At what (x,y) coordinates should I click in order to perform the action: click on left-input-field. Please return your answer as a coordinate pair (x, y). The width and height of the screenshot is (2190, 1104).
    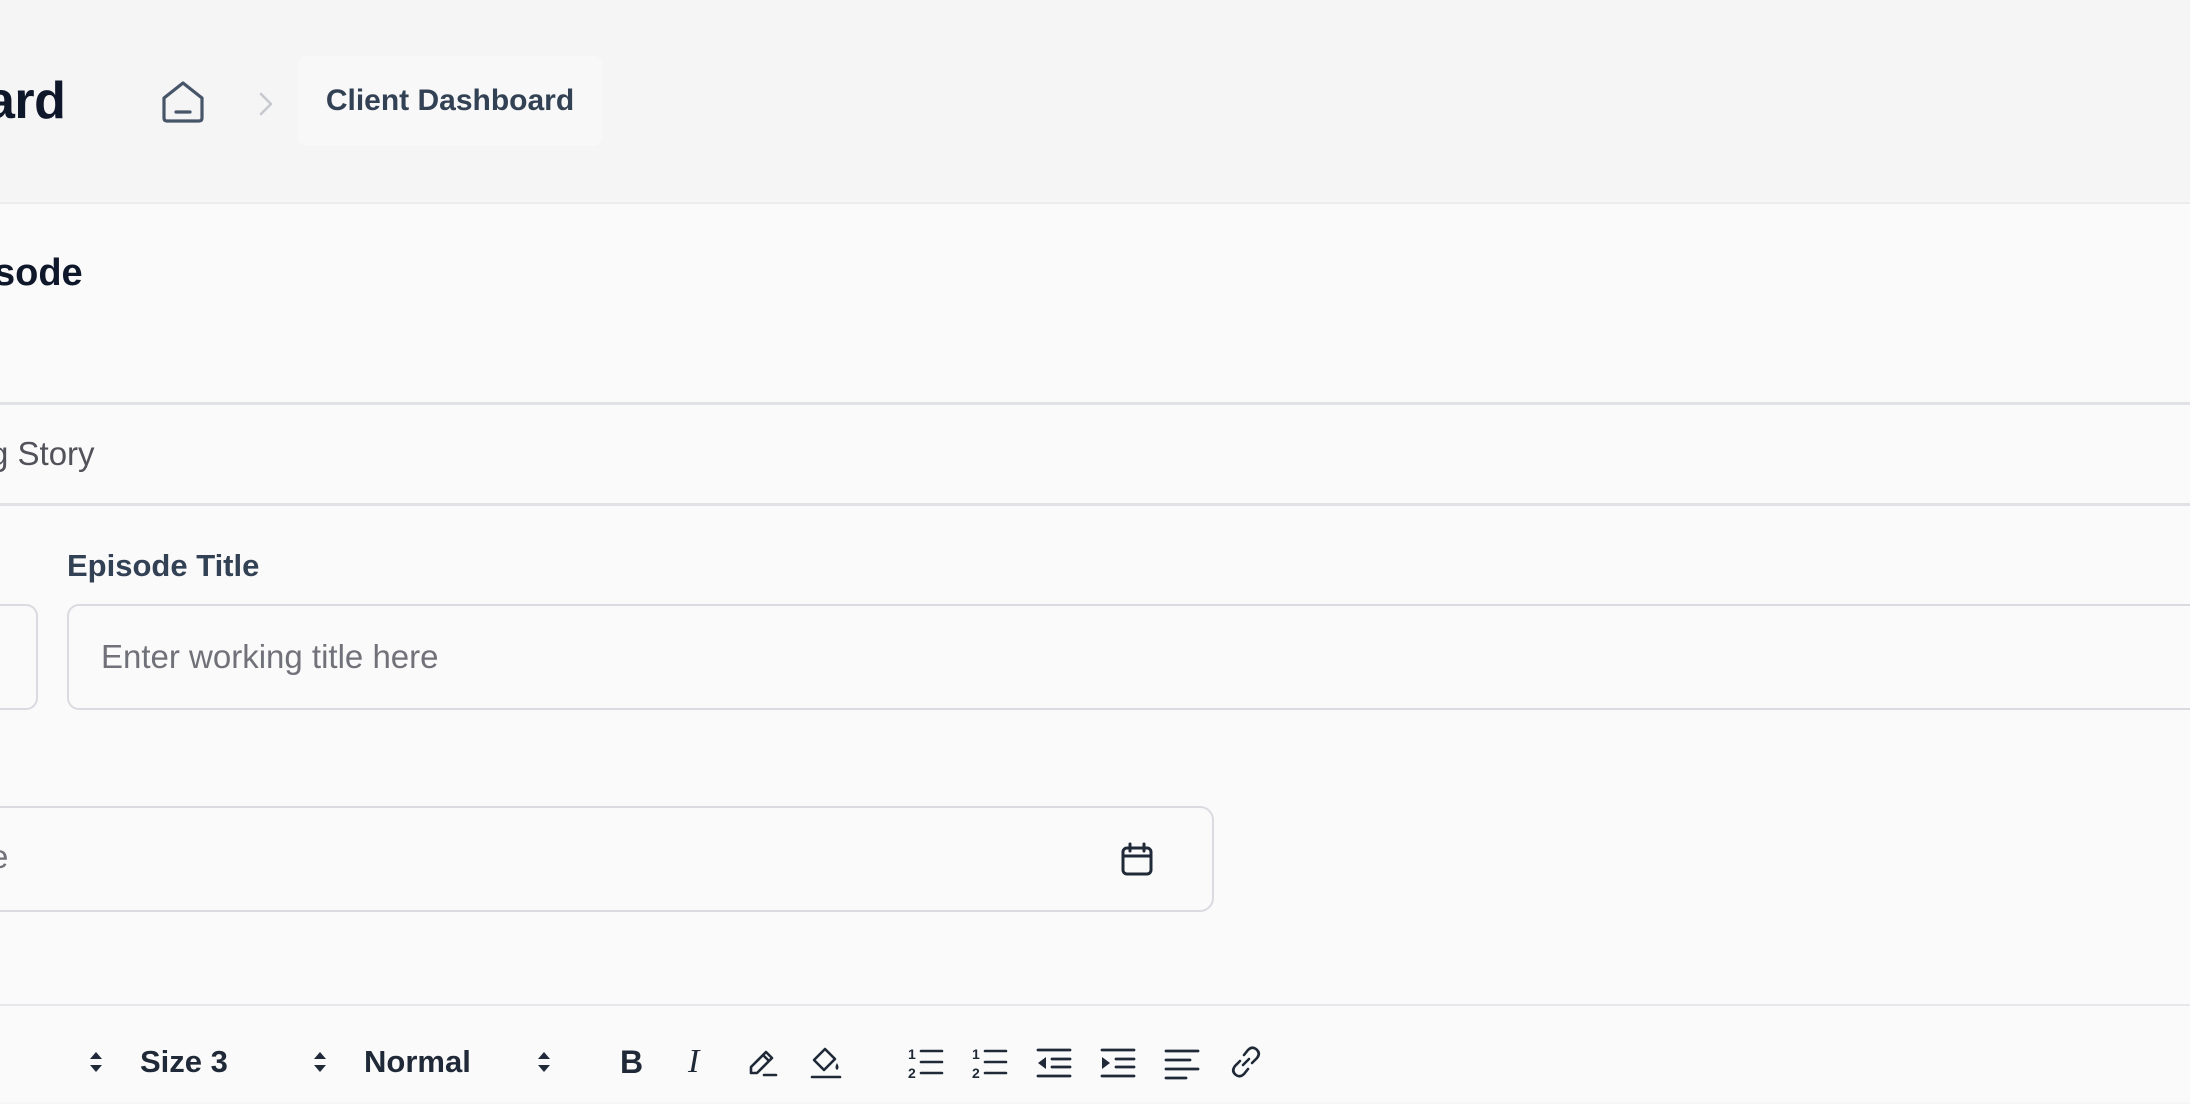
    Looking at the image, I should click on (19, 657).